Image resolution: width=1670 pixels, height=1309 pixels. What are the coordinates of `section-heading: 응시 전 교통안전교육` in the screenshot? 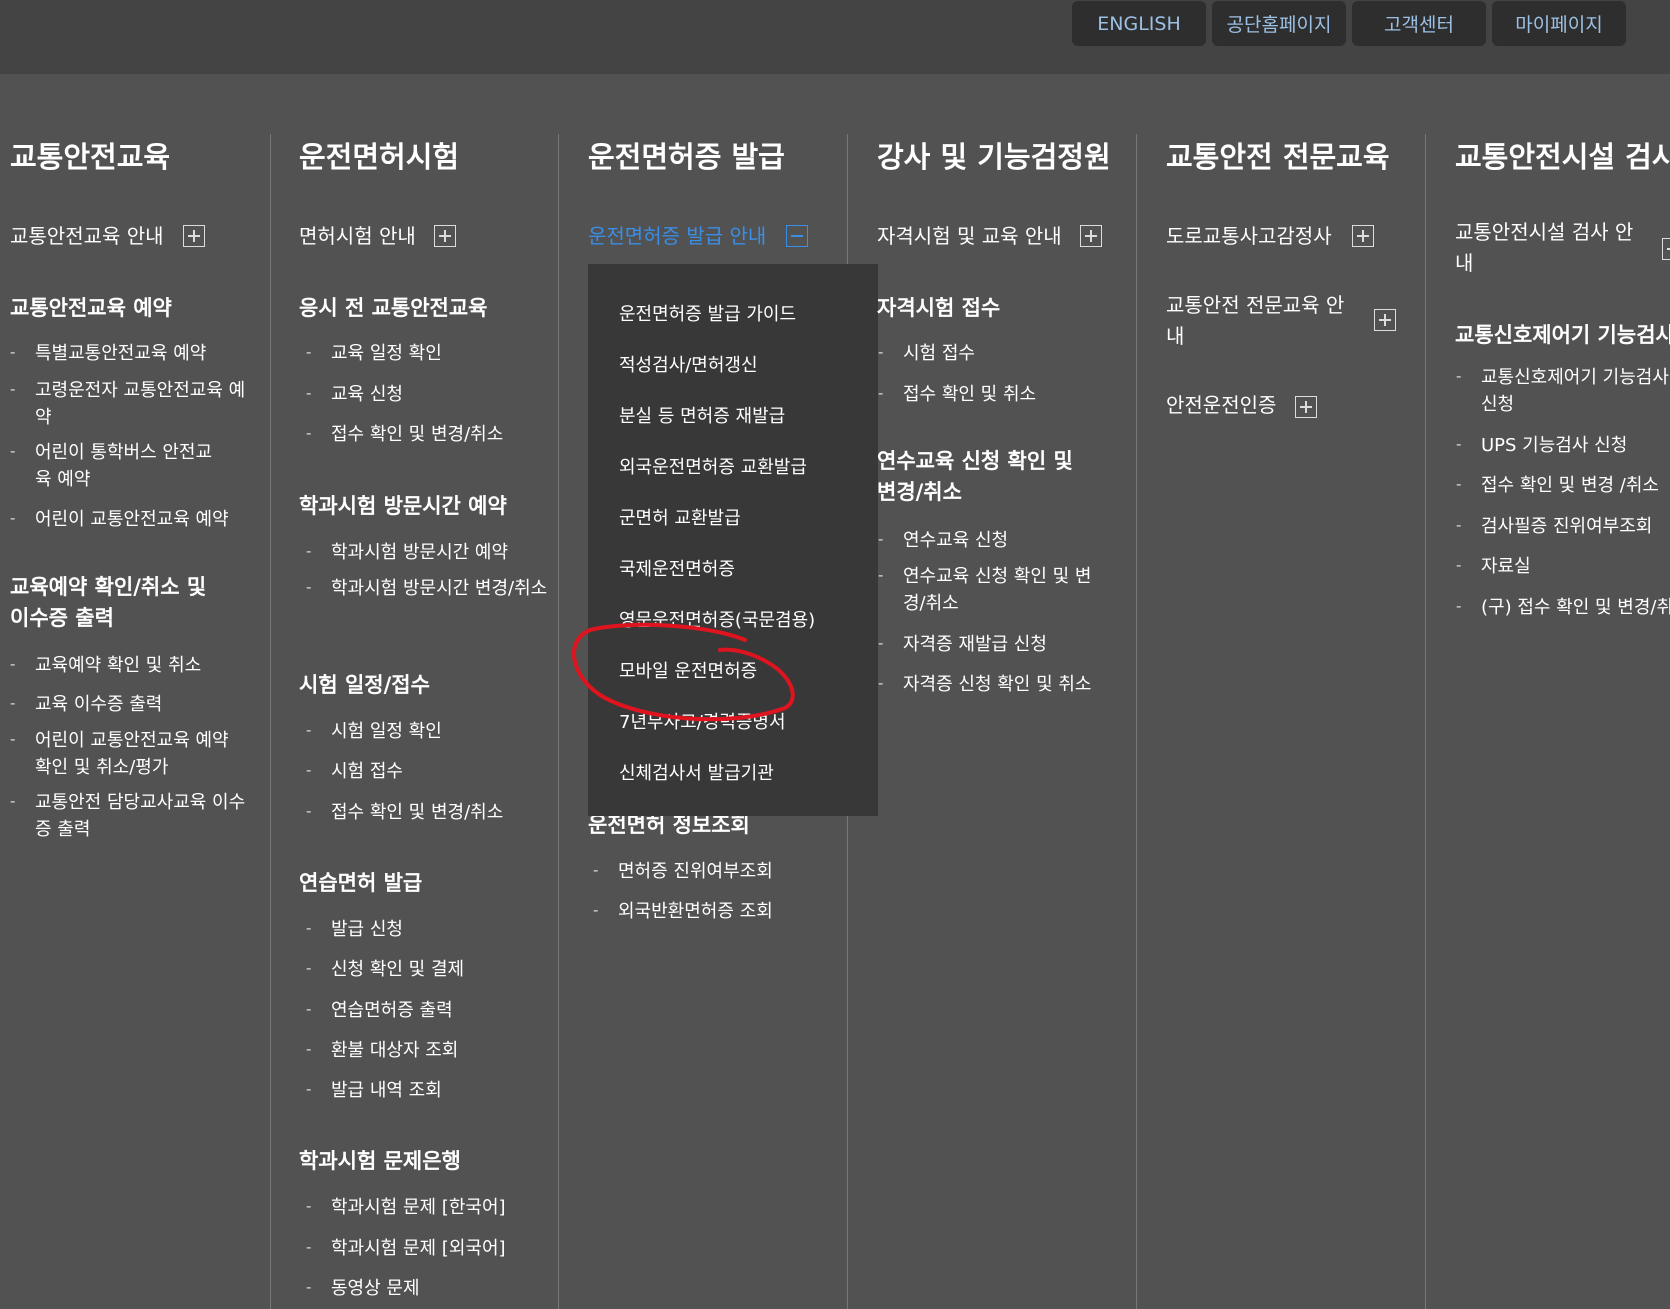 It's located at (393, 308).